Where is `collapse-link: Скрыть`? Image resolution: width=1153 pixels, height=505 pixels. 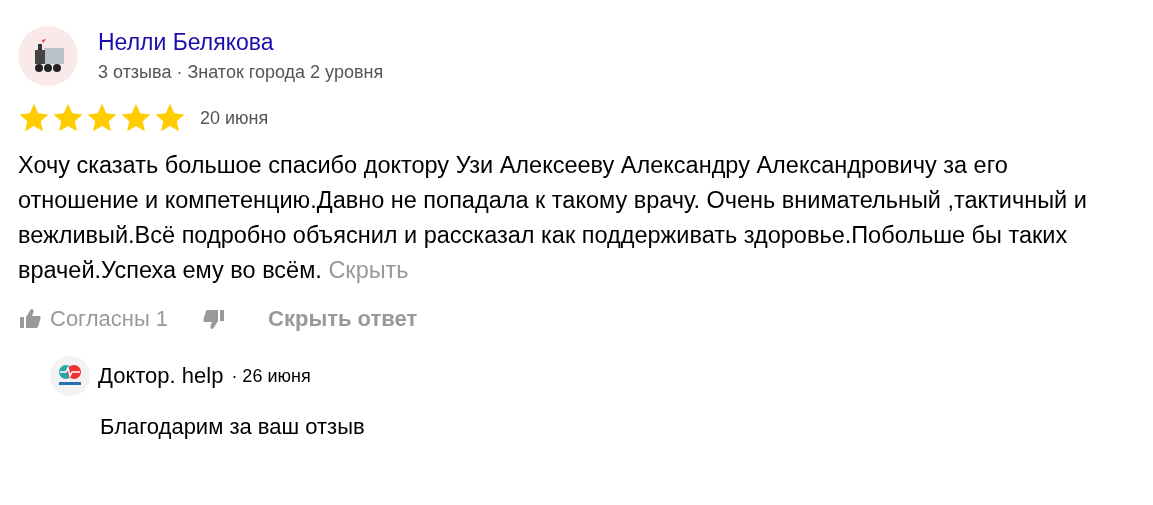
collapse-link: Скрыть is located at coordinates (368, 270).